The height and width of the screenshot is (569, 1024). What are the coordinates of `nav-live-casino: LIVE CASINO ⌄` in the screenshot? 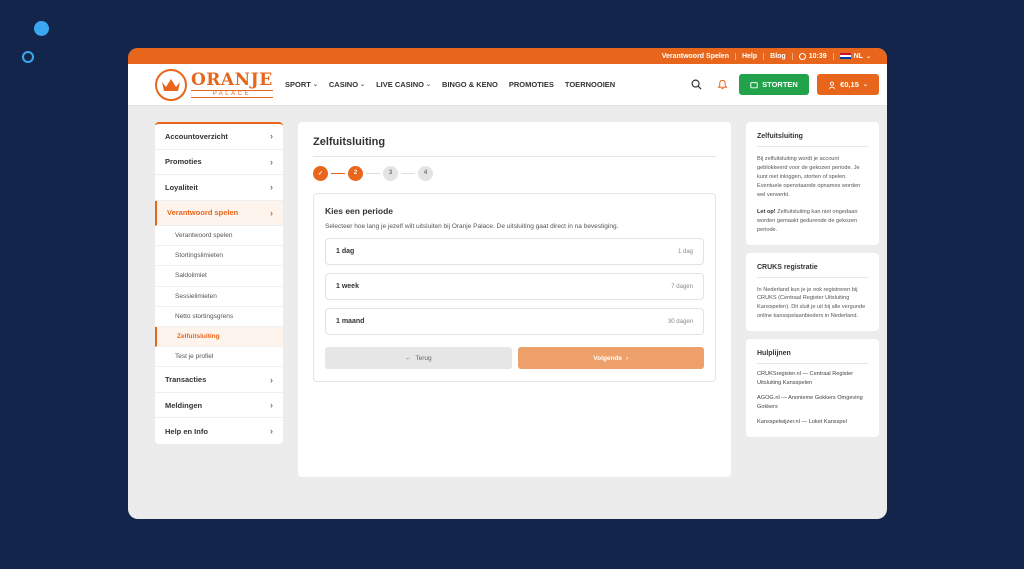 It's located at (403, 84).